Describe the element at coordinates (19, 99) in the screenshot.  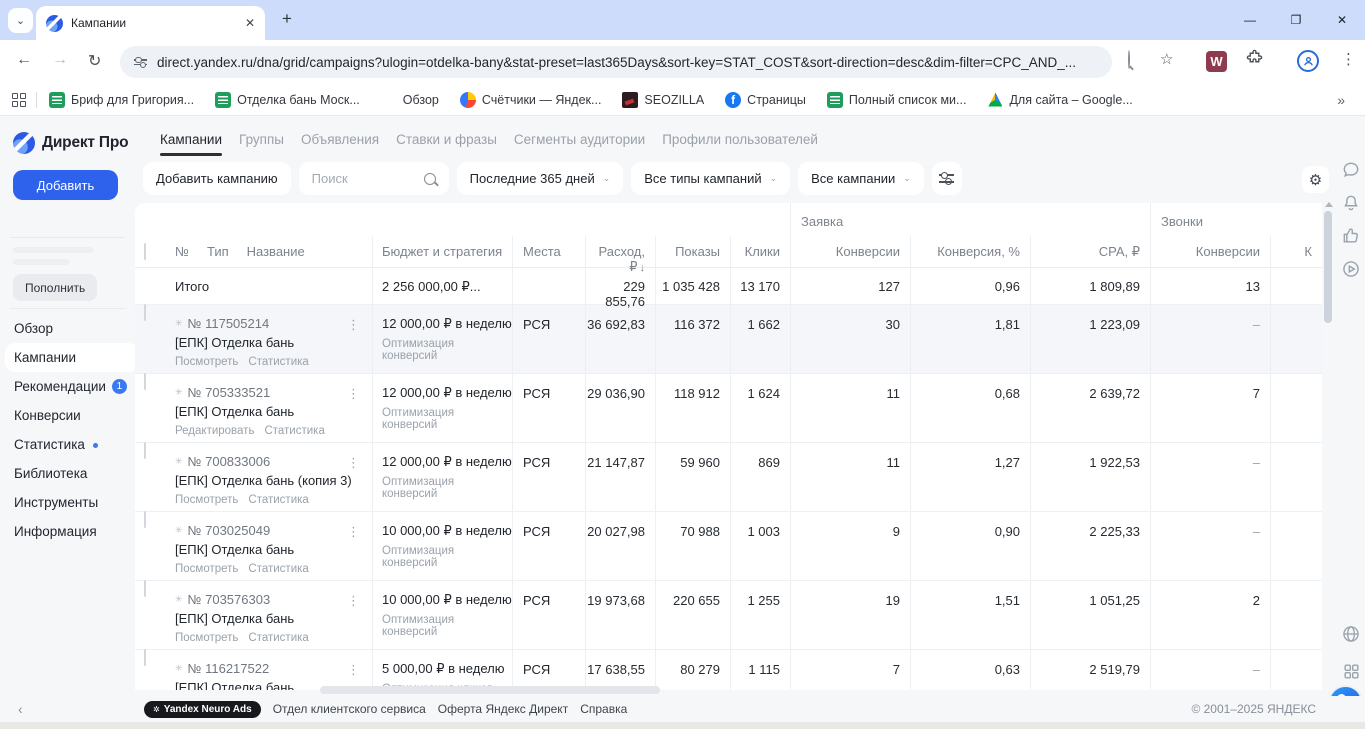
I see `apps-grid-icon` at that location.